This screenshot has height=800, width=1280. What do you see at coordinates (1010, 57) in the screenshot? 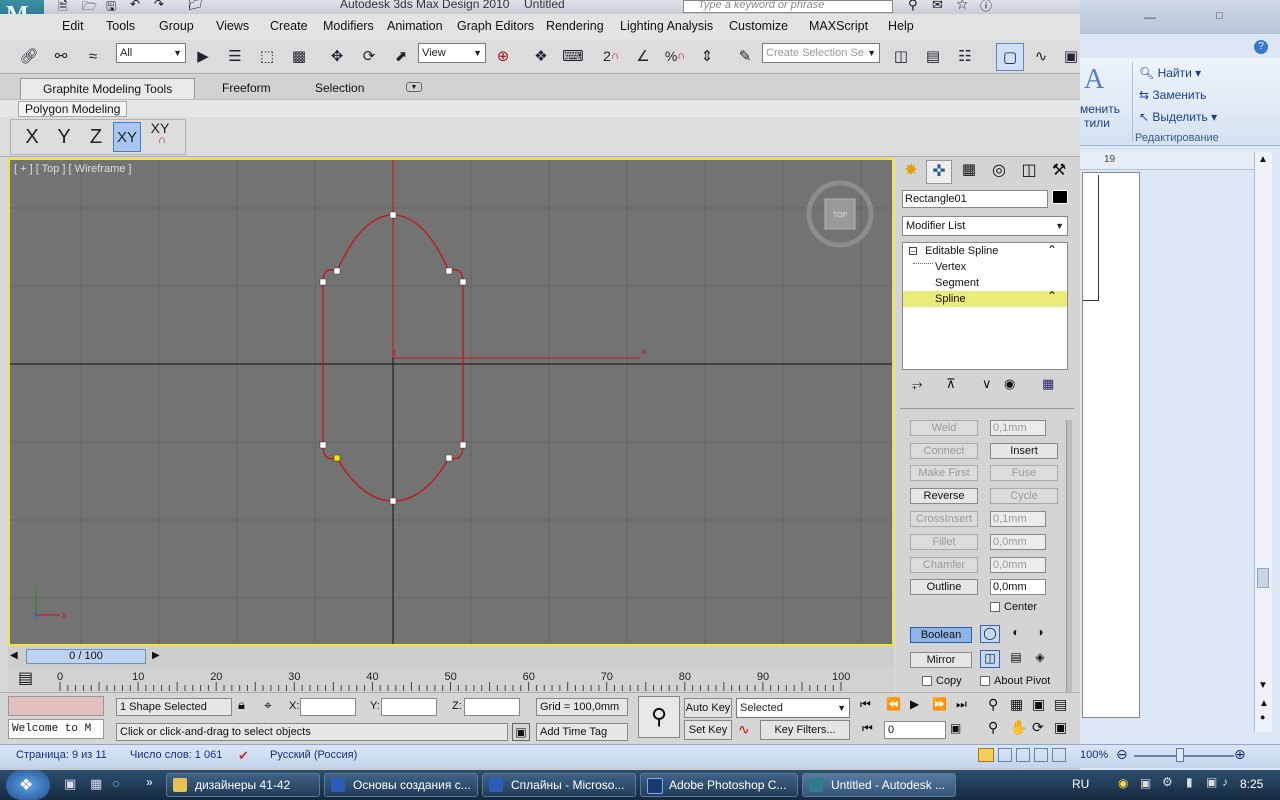
I see `graphite-toggle-icon: ▢` at bounding box center [1010, 57].